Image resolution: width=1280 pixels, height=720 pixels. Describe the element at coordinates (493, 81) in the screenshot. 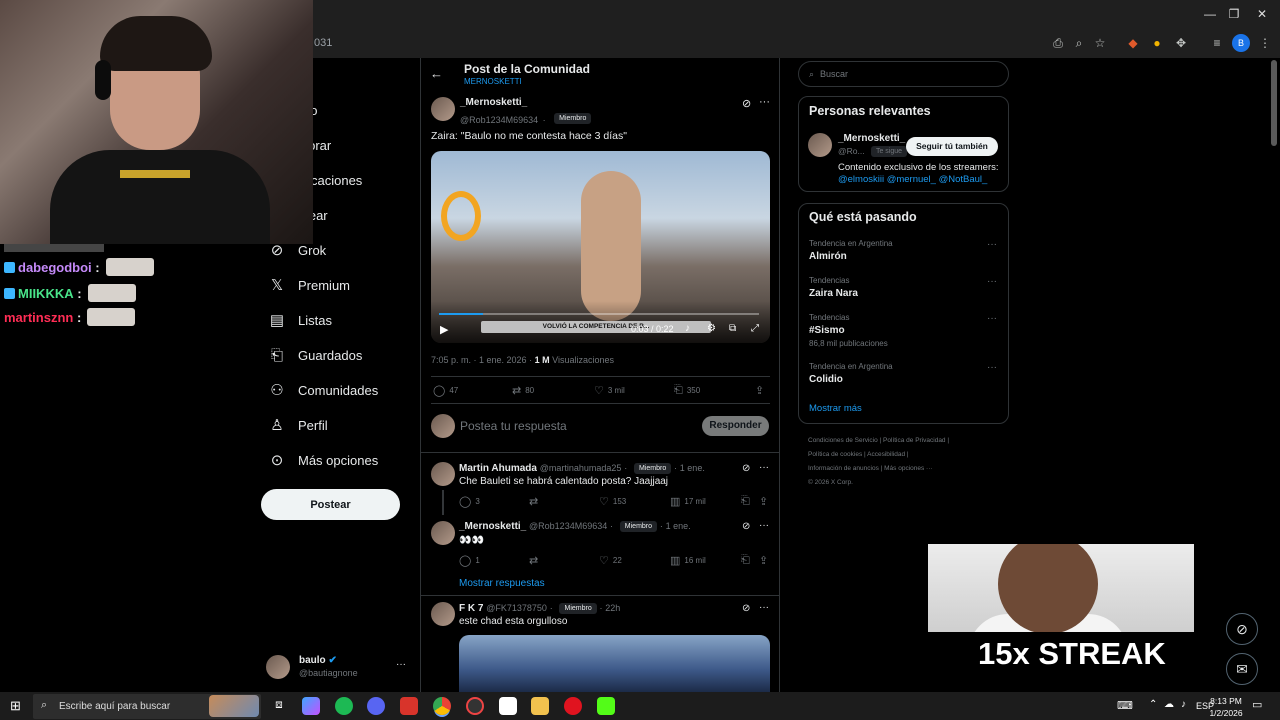

I see `community-name: MERNOSKETTI` at that location.